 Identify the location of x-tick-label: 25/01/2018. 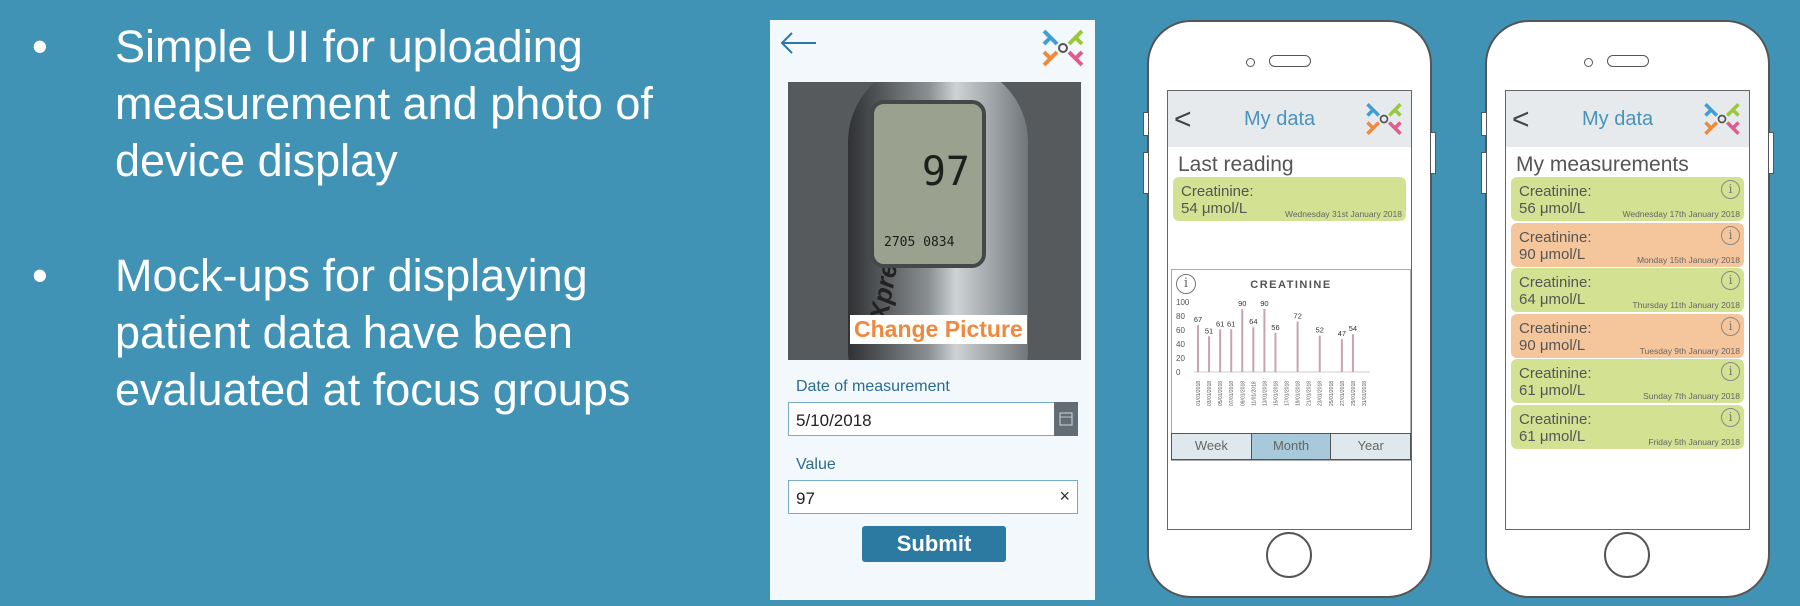
(1332, 393).